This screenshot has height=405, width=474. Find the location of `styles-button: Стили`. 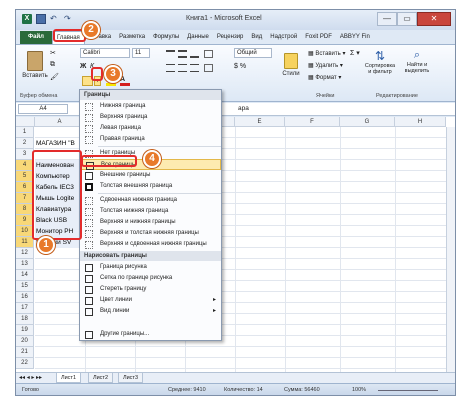

styles-button: Стили is located at coordinates (291, 69).